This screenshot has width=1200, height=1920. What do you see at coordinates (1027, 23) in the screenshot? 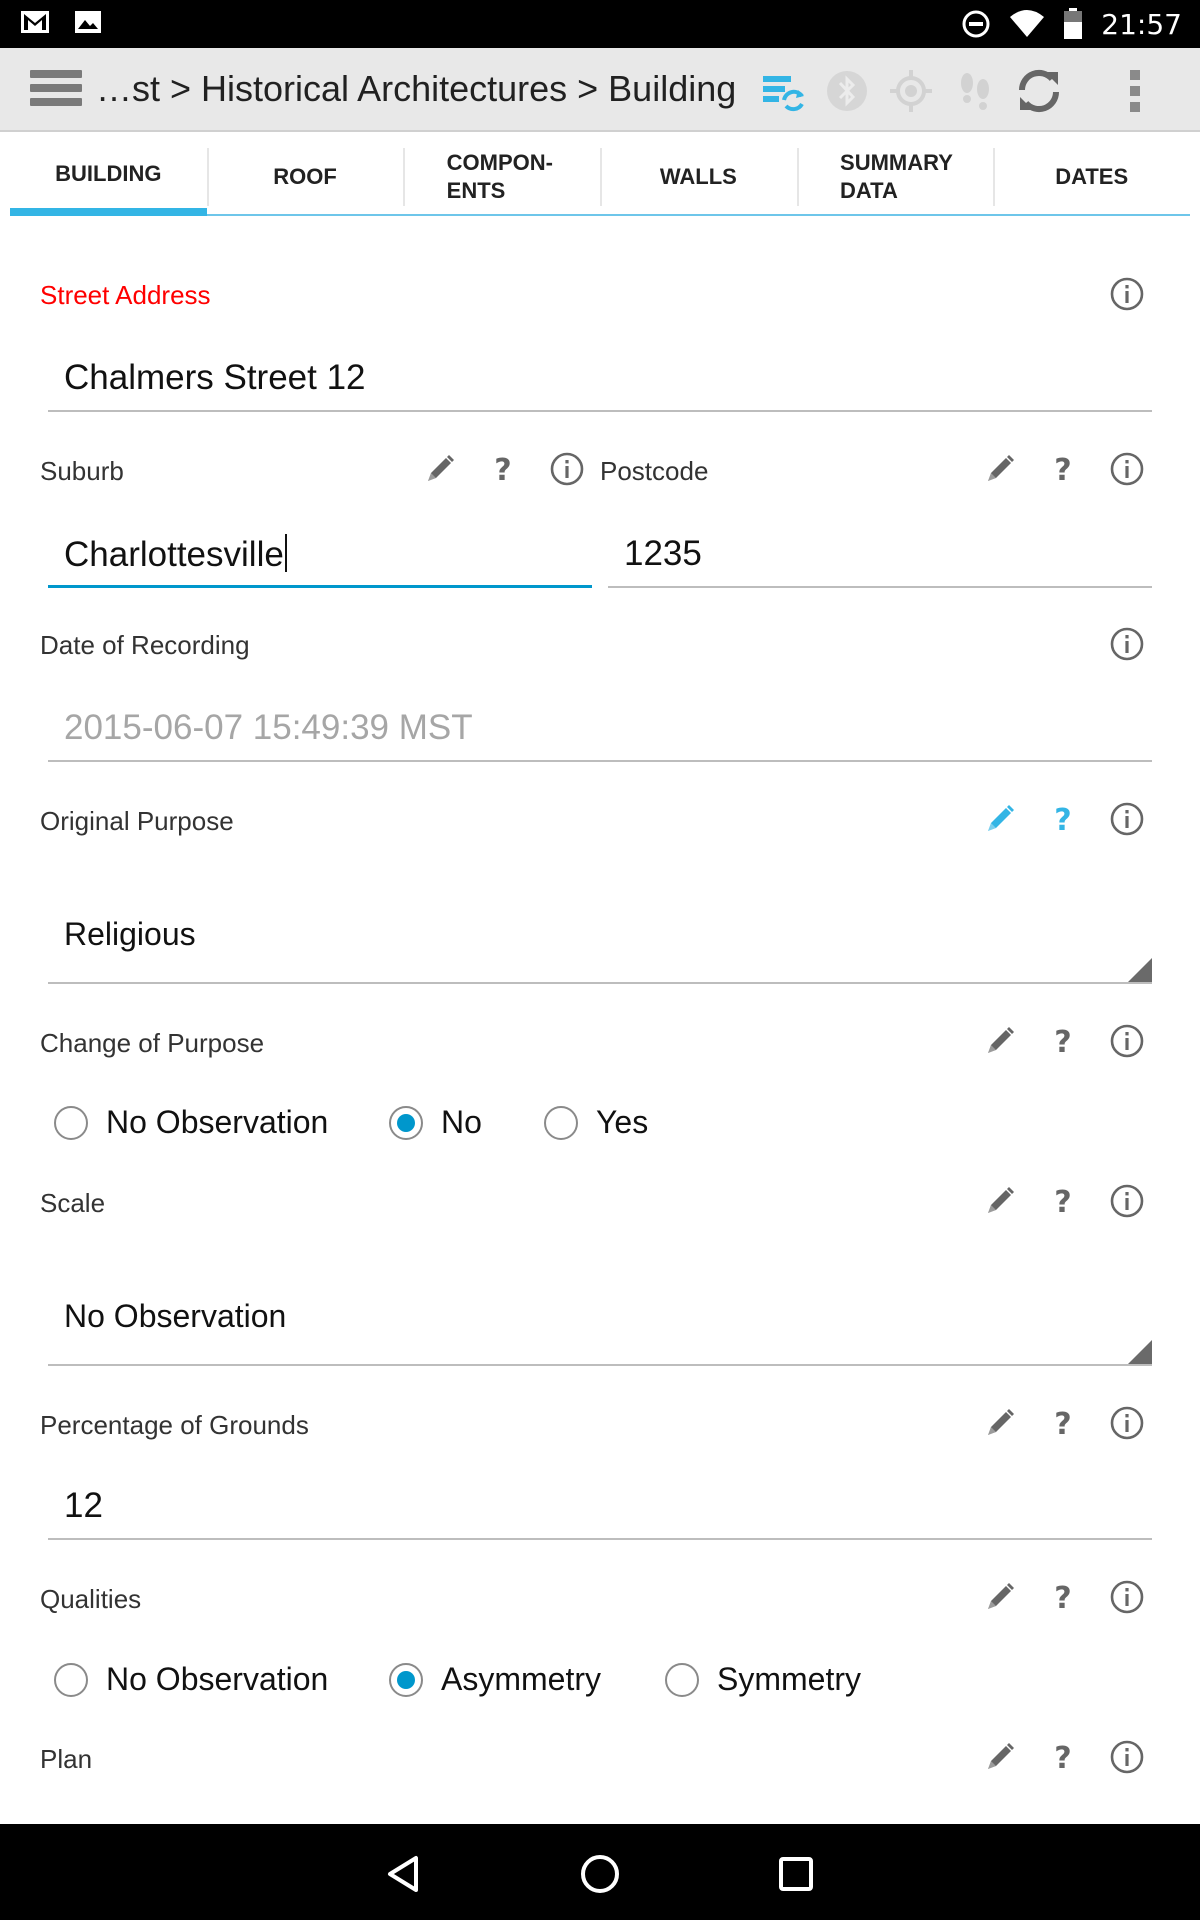
I see `wifi-icon` at bounding box center [1027, 23].